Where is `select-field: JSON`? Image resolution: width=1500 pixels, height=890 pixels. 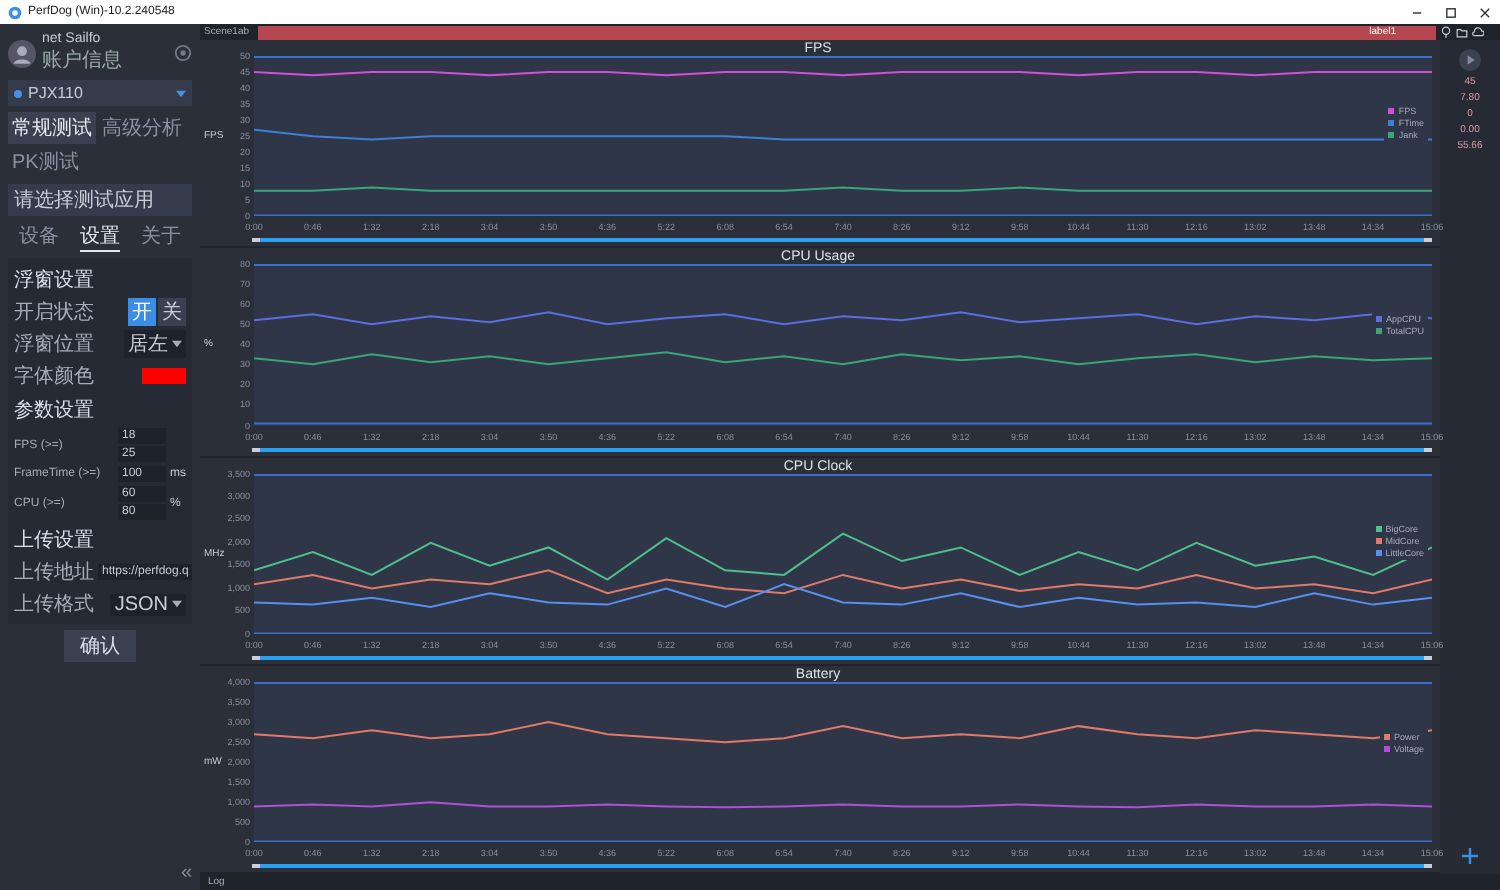 select-field: JSON is located at coordinates (148, 604).